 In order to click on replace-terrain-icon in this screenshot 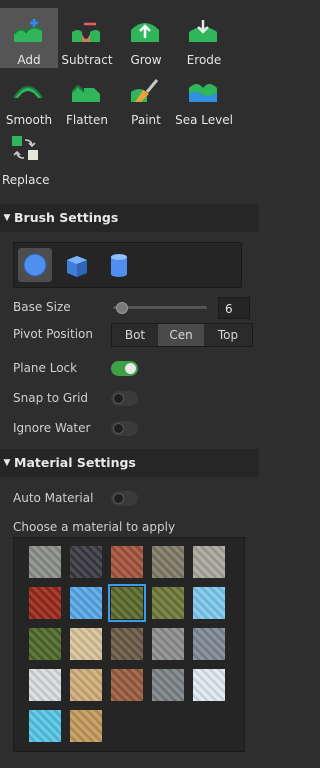, I will do `click(25, 148)`.